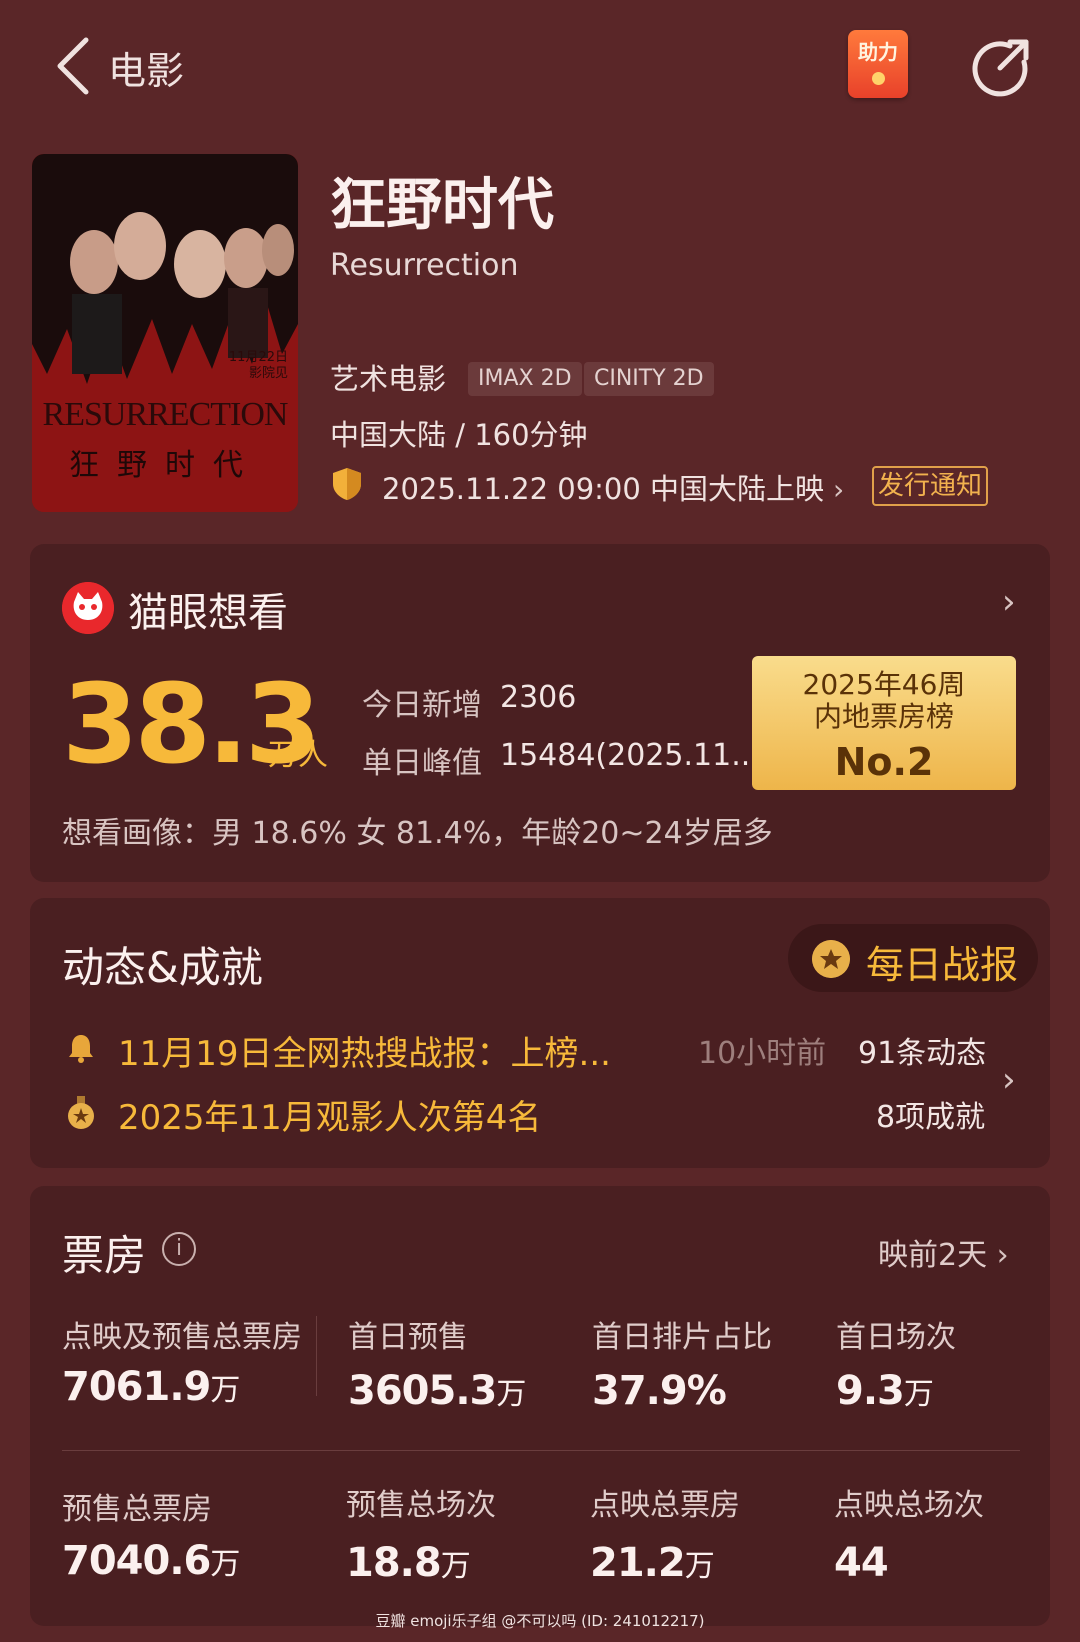  Describe the element at coordinates (455, 1566) in the screenshot. I see `bo-presale-shows-unit: 万` at that location.